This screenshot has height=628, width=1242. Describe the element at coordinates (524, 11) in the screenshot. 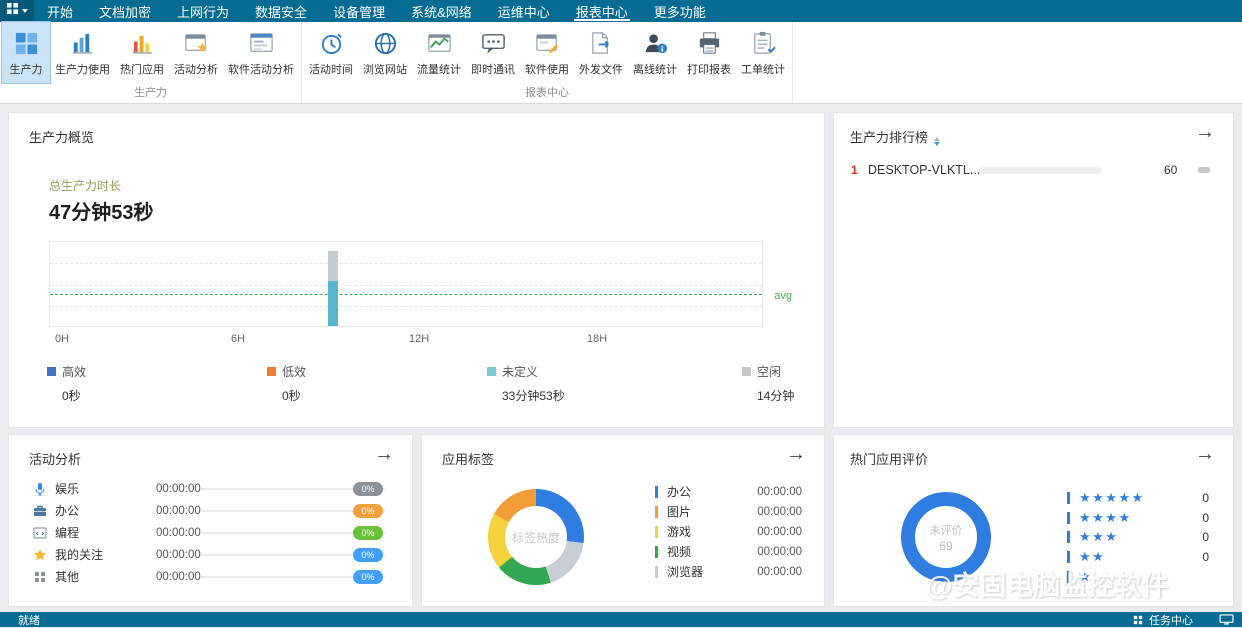

I see `menu-item-ops-center: 运维中心` at that location.